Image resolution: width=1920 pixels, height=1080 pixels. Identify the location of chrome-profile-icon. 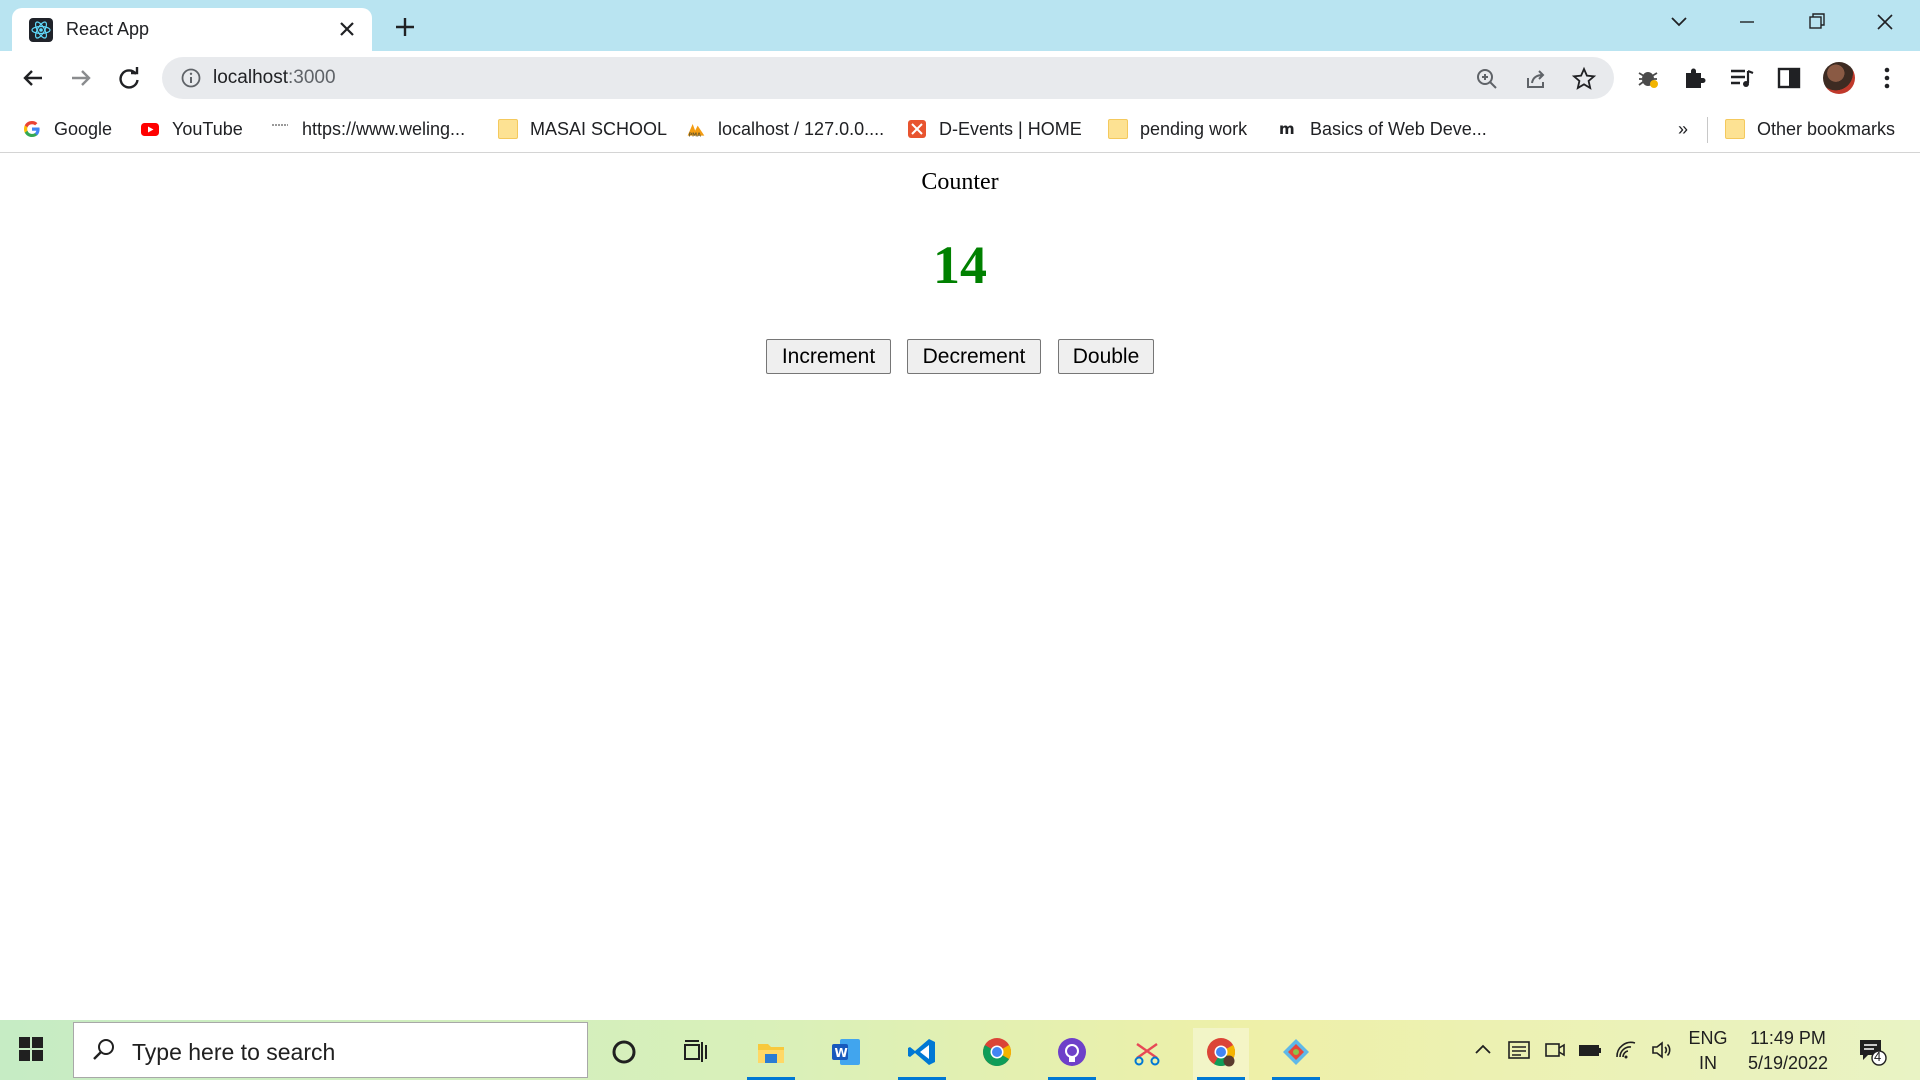
(1221, 1052).